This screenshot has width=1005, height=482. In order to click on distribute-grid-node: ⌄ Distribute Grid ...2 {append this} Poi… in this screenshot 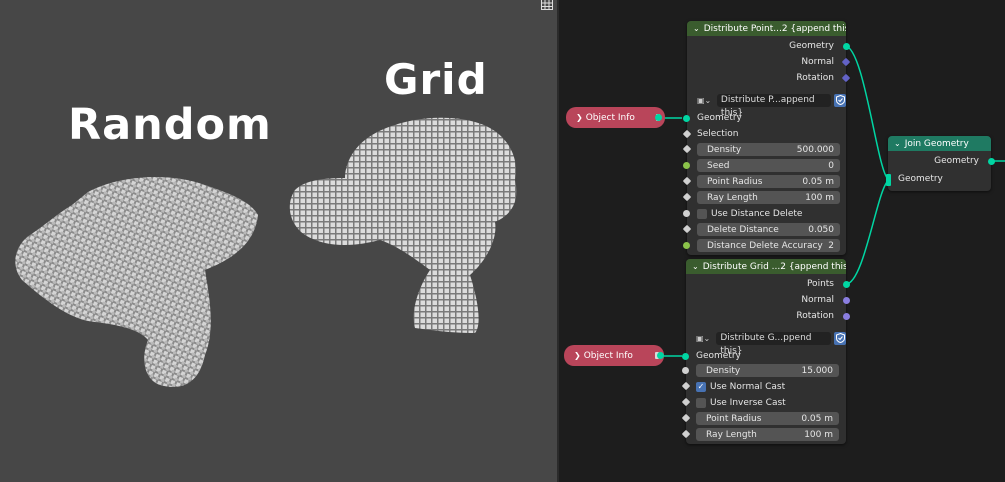, I will do `click(765, 351)`.